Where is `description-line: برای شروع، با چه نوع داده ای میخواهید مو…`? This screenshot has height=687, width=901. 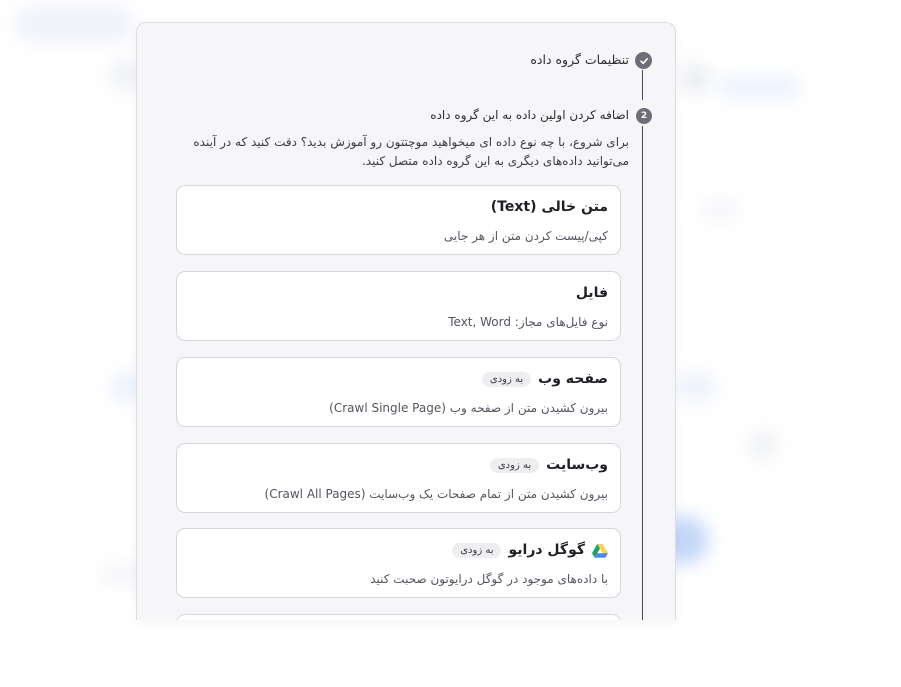
description-line: برای شروع، با چه نوع داده ای میخواهید مو… is located at coordinates (411, 142).